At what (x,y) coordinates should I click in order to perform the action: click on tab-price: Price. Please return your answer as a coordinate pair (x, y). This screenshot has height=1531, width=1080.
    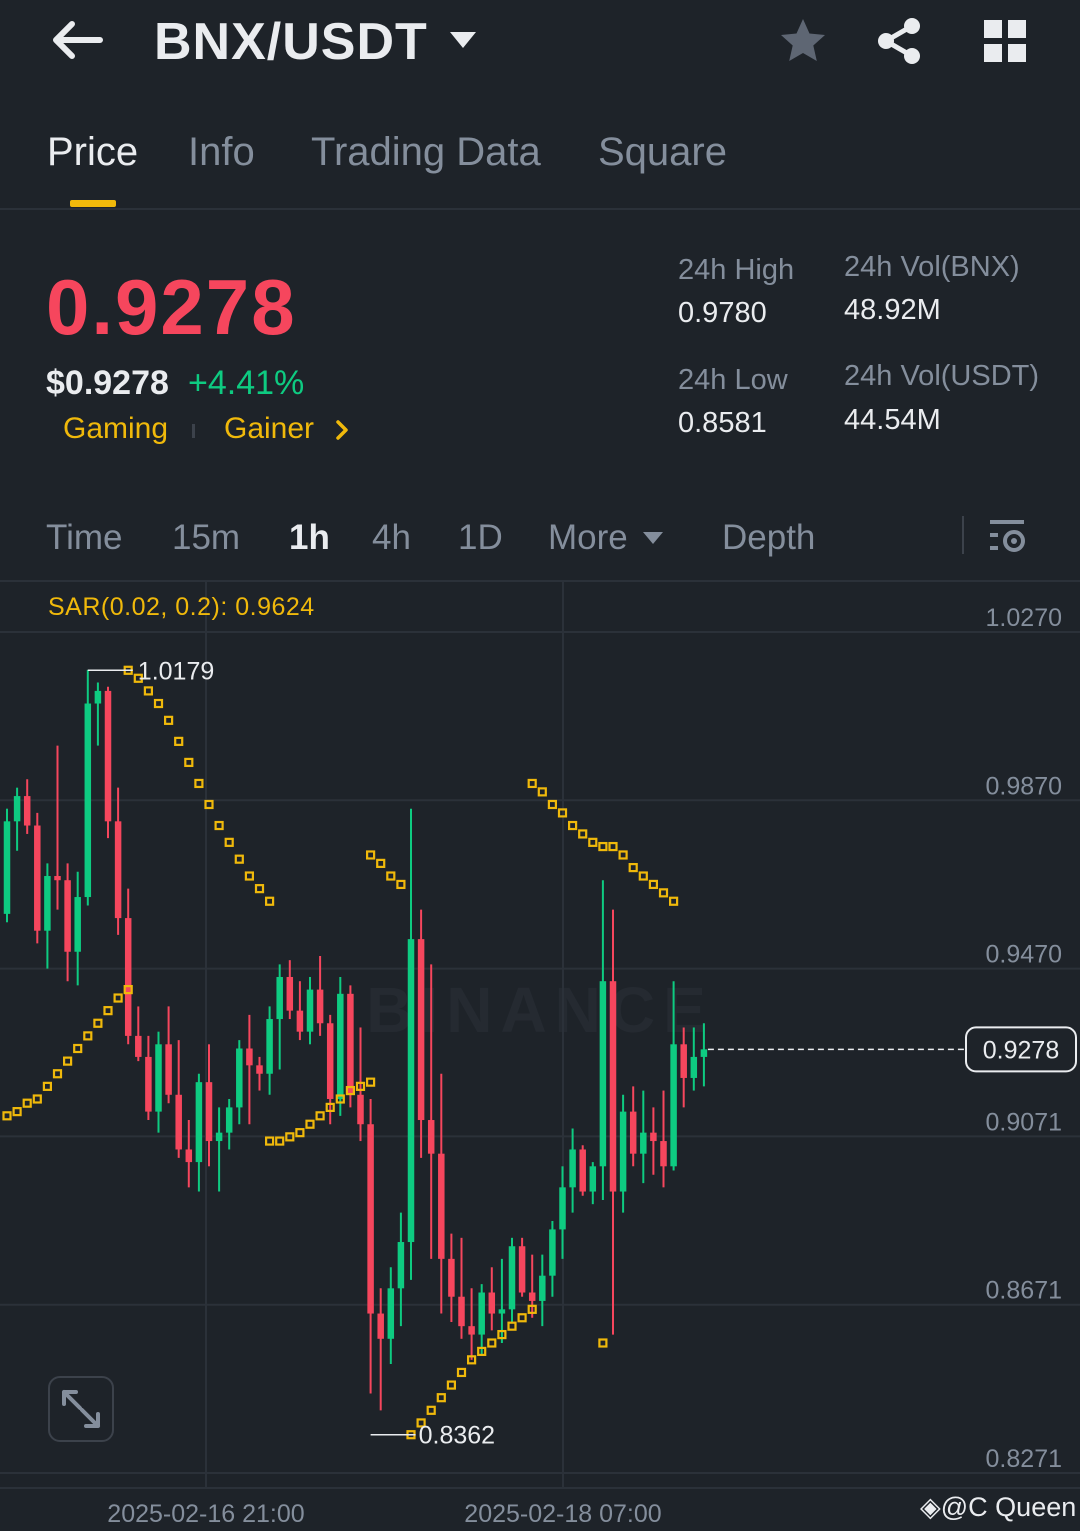
    Looking at the image, I should click on (92, 152).